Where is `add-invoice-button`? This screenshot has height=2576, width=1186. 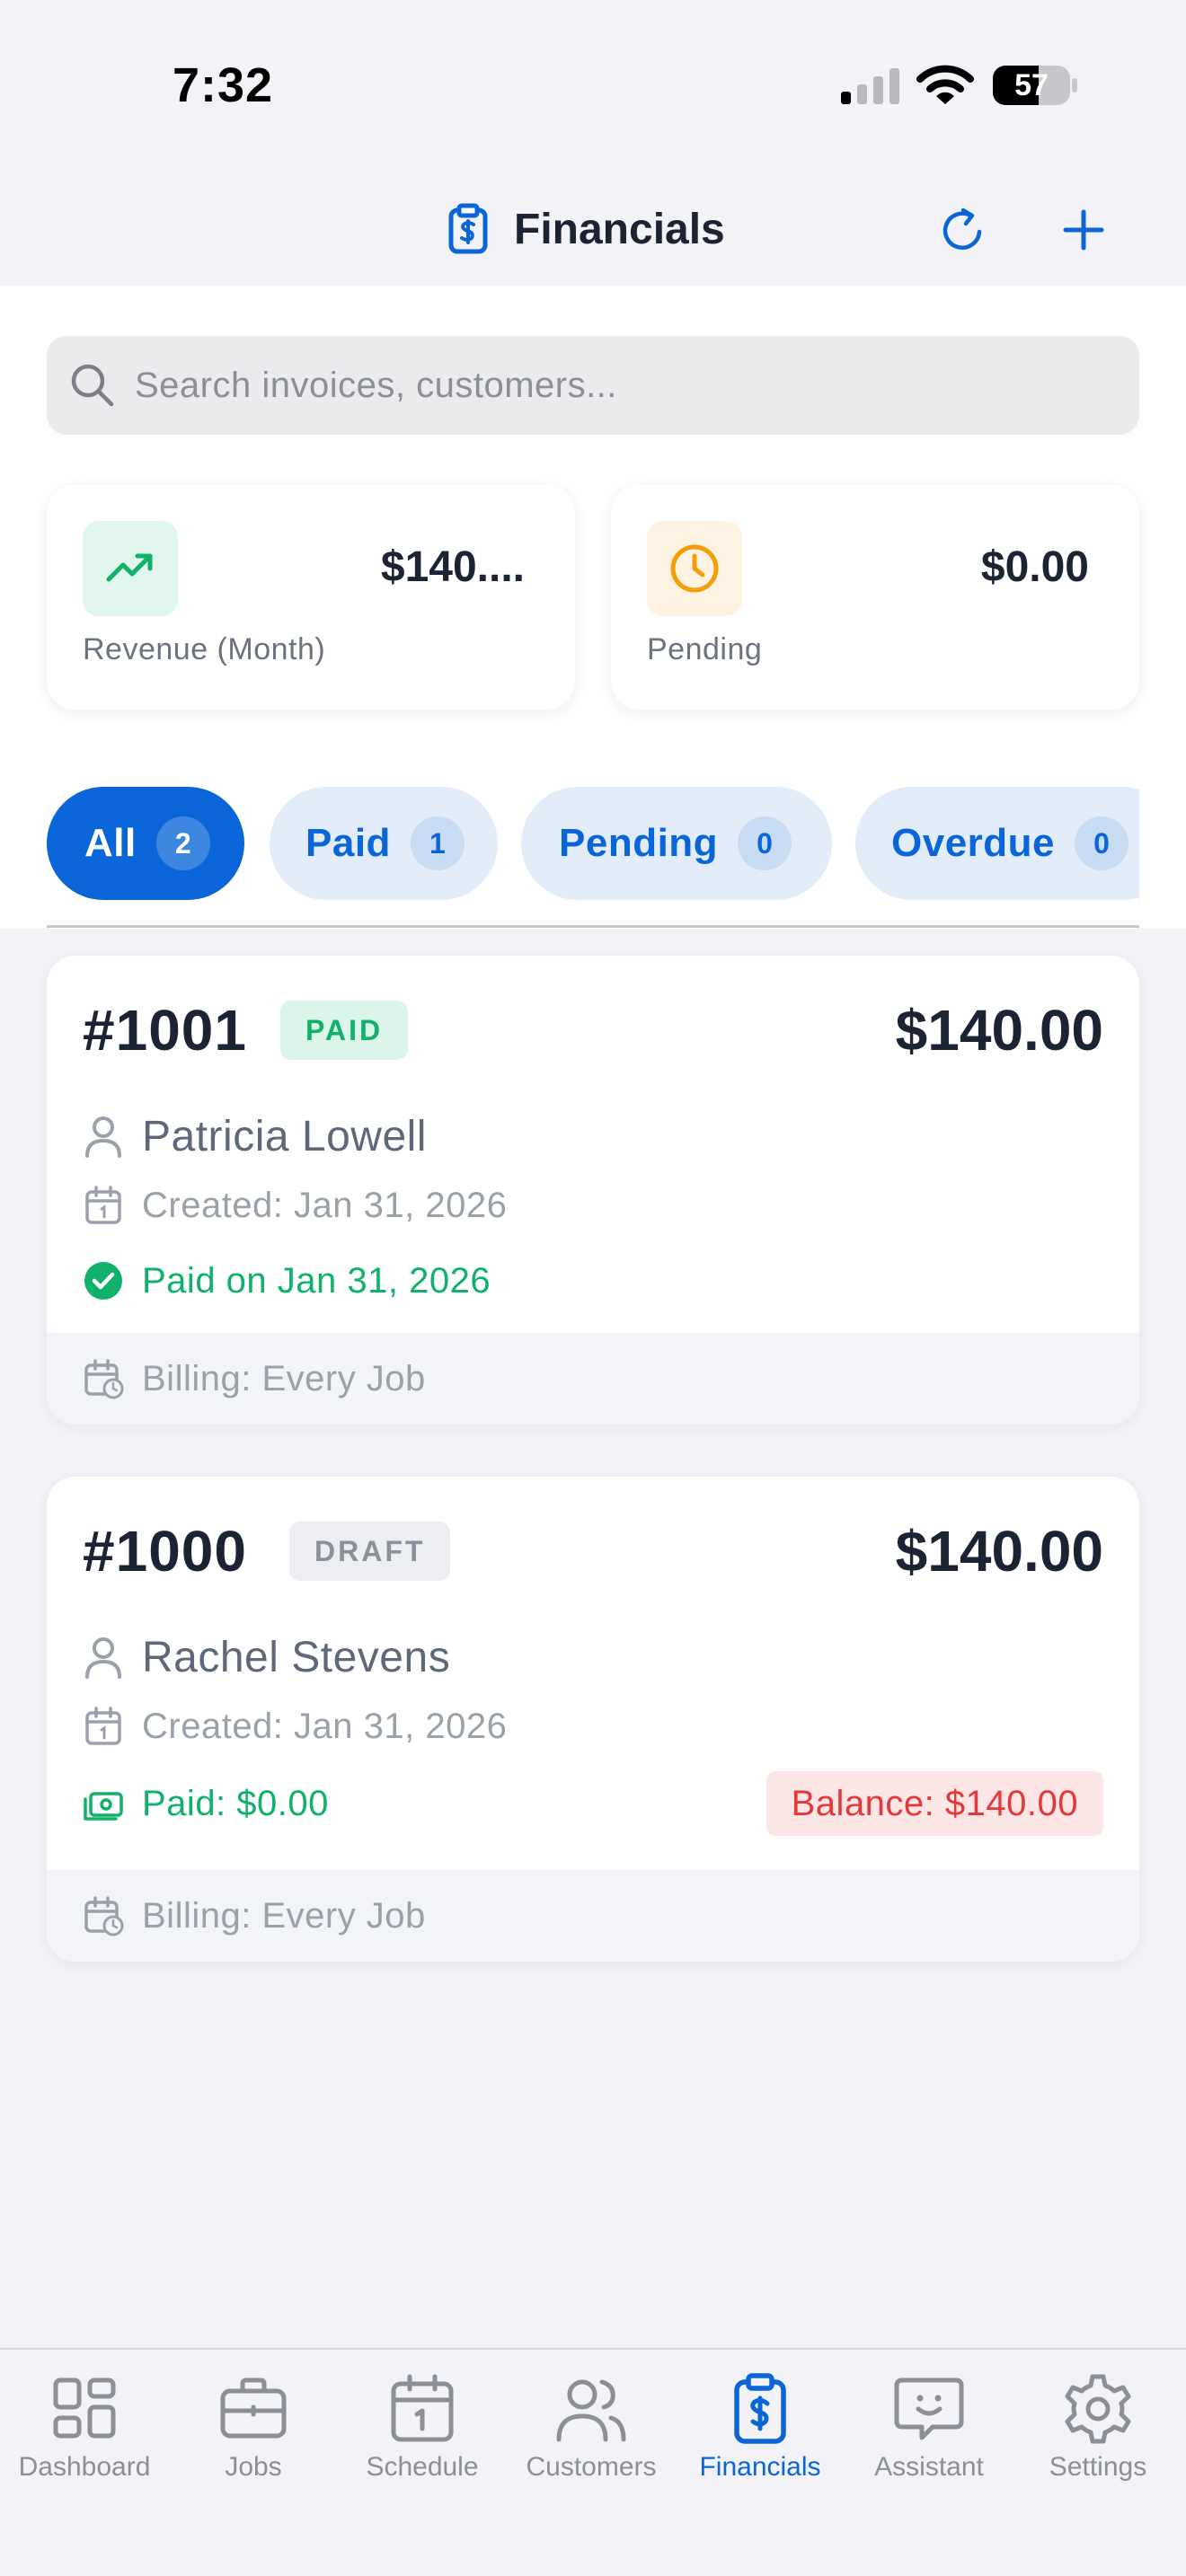
add-invoice-button is located at coordinates (1083, 230).